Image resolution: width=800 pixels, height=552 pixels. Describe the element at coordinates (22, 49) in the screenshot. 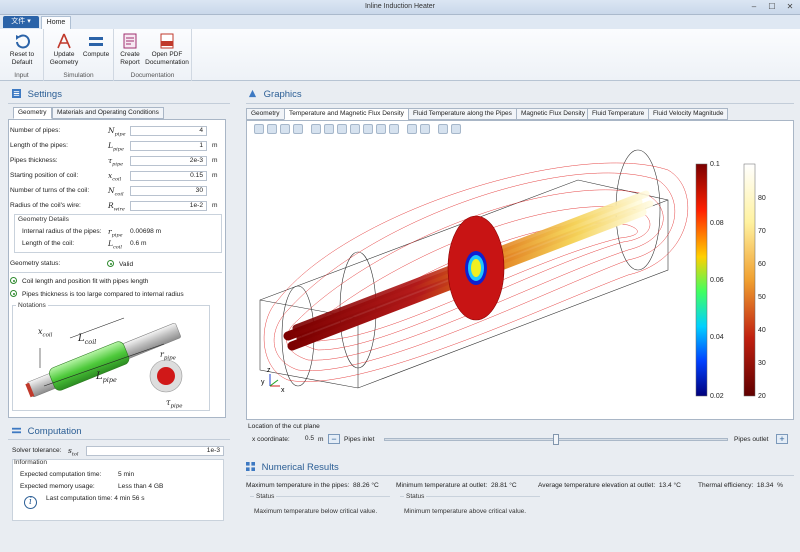

I see `reset-to-default-button: Reset to Default` at that location.